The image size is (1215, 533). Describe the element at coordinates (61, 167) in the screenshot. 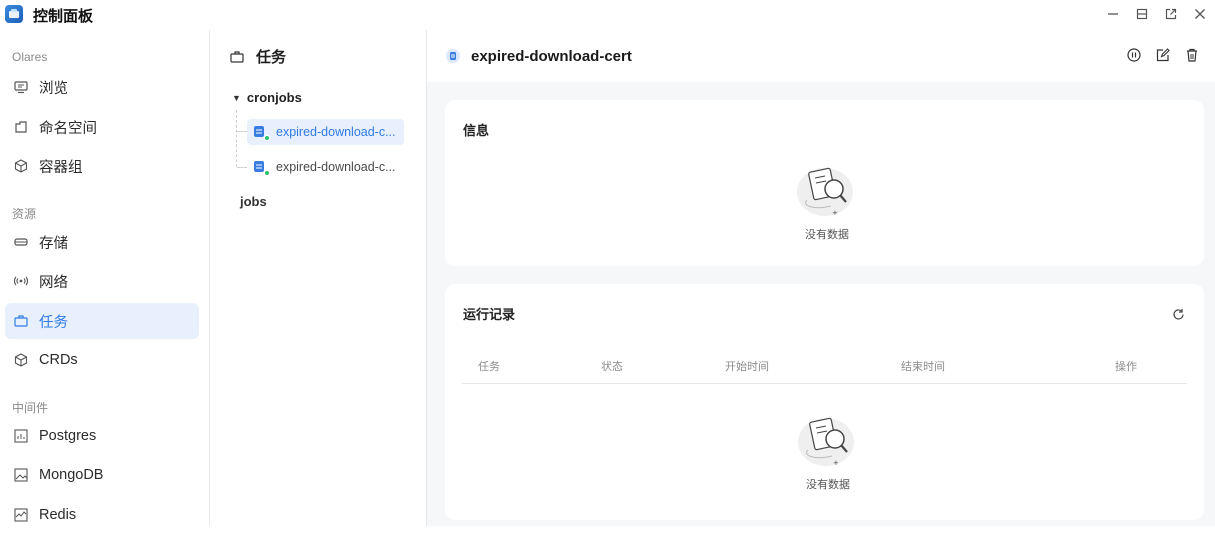

I see `sidebar-item-label: 容器组` at that location.